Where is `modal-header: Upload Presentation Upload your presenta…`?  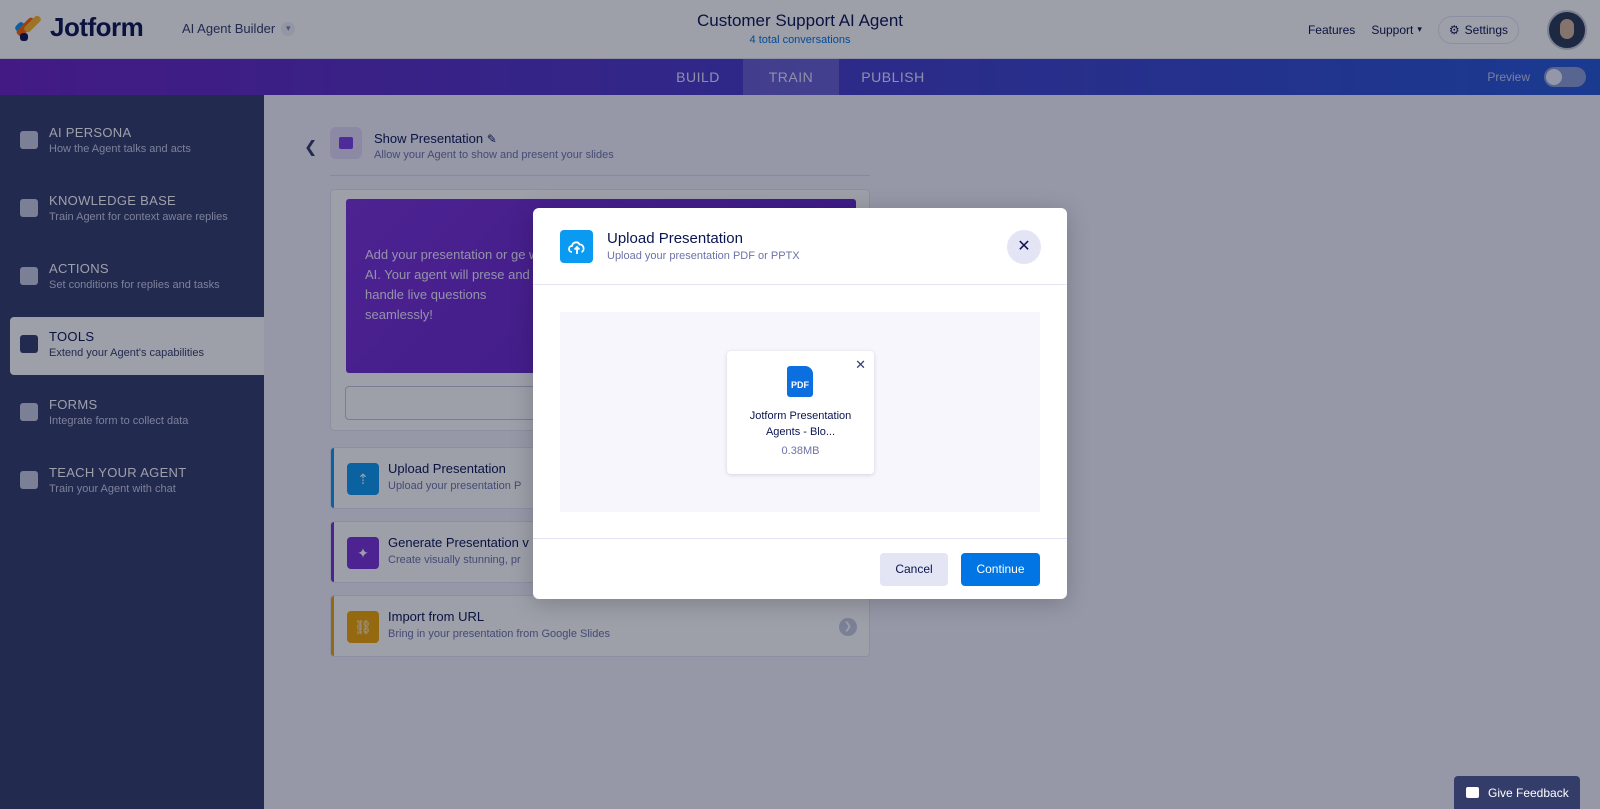
modal-header: Upload Presentation Upload your presenta… is located at coordinates (800, 246).